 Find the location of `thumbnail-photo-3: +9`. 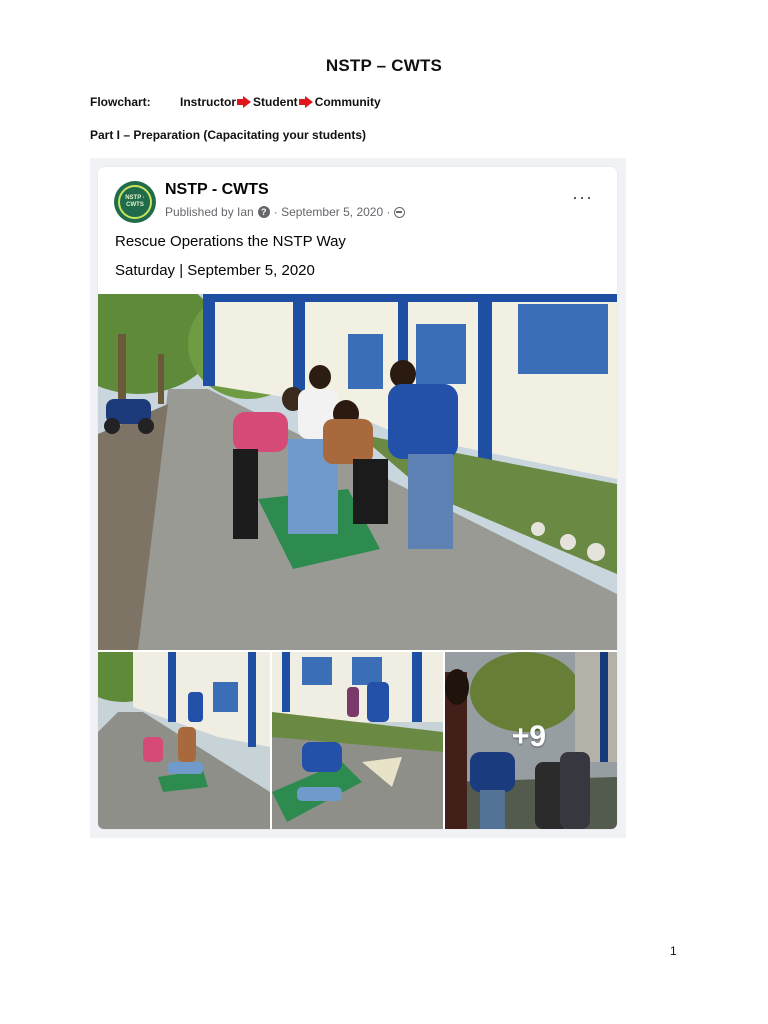

thumbnail-photo-3: +9 is located at coordinates (531, 740).